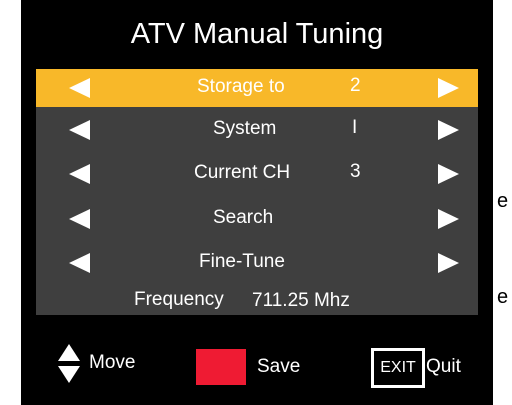 The height and width of the screenshot is (405, 512). I want to click on menu-row-fine-tune: Fine-Tune, so click(257, 263).